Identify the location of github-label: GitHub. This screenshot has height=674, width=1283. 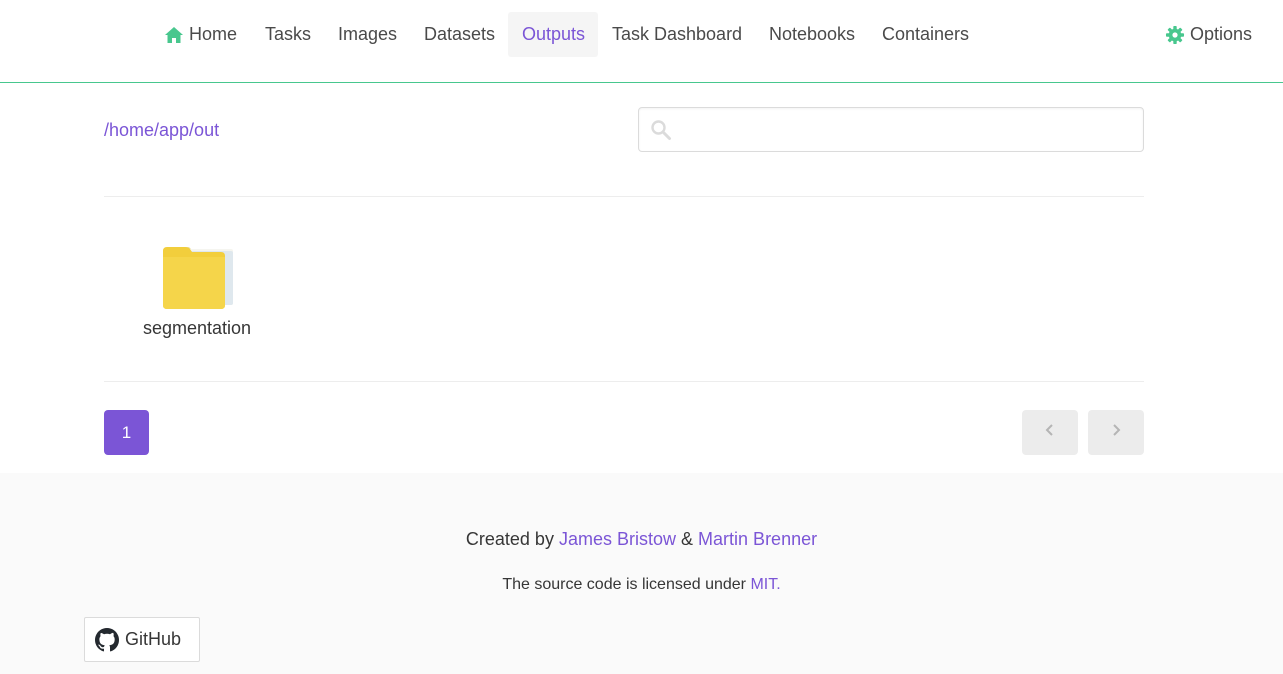
(153, 639).